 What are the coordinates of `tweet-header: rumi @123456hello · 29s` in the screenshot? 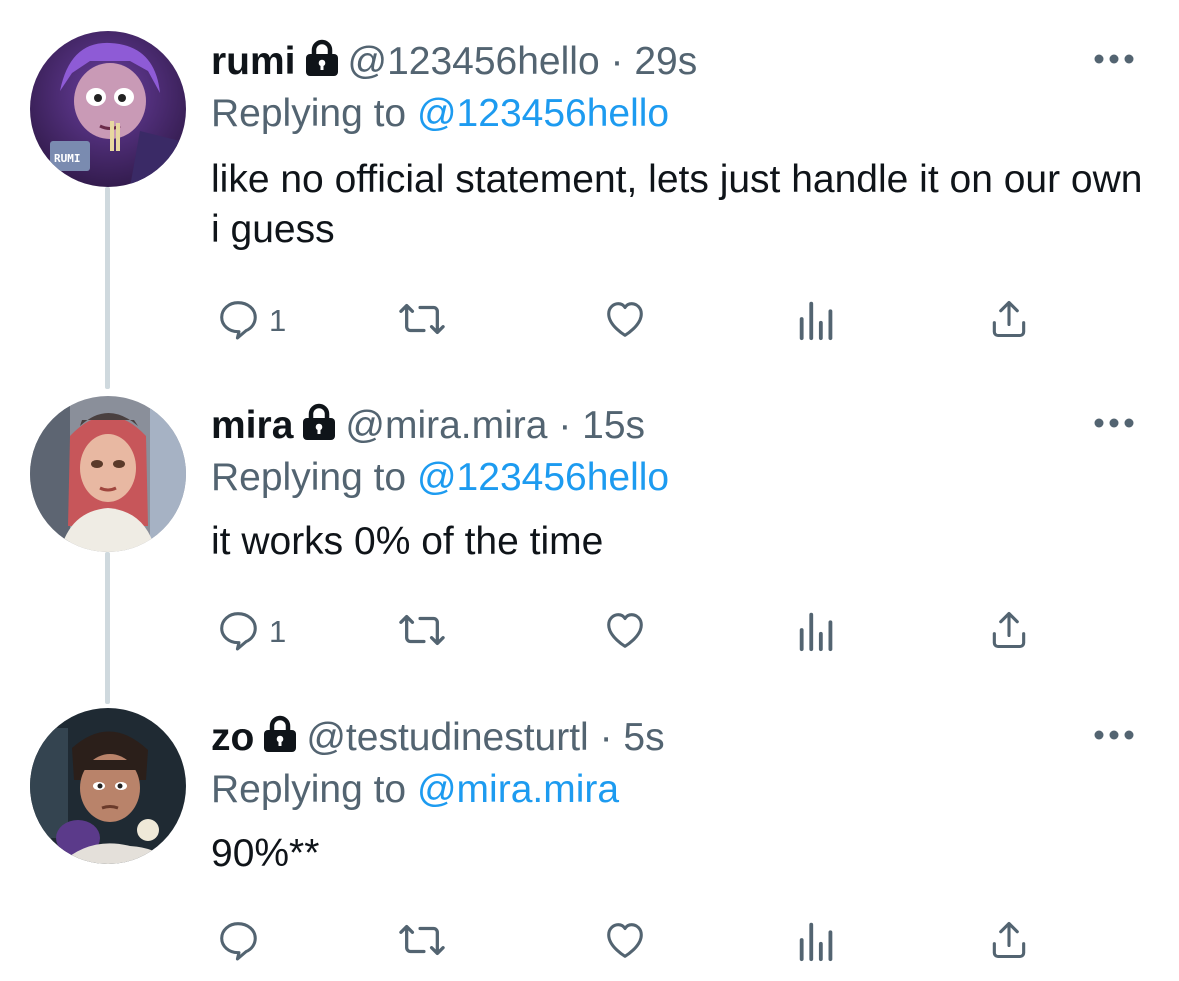 It's located at (454, 63).